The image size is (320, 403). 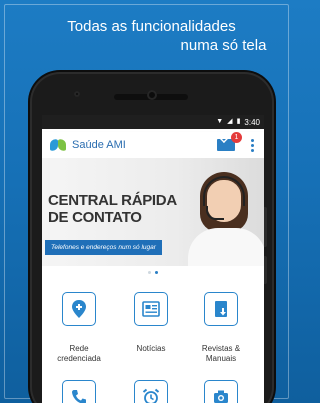 What do you see at coordinates (156, 272) in the screenshot?
I see `carousel-dot-active` at bounding box center [156, 272].